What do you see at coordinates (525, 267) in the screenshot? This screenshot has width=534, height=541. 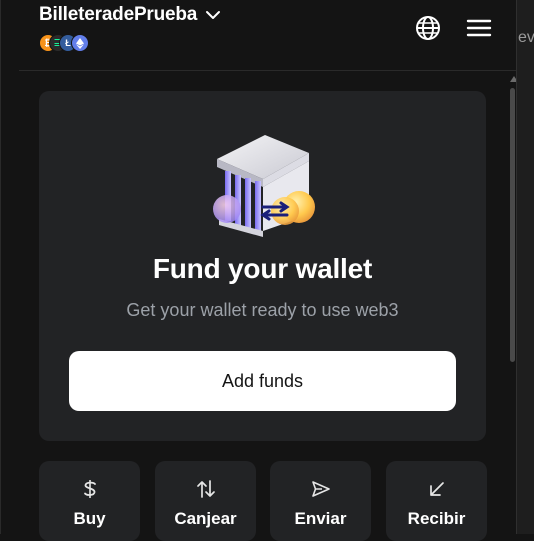 I see `adjacent-window-edge: ev` at bounding box center [525, 267].